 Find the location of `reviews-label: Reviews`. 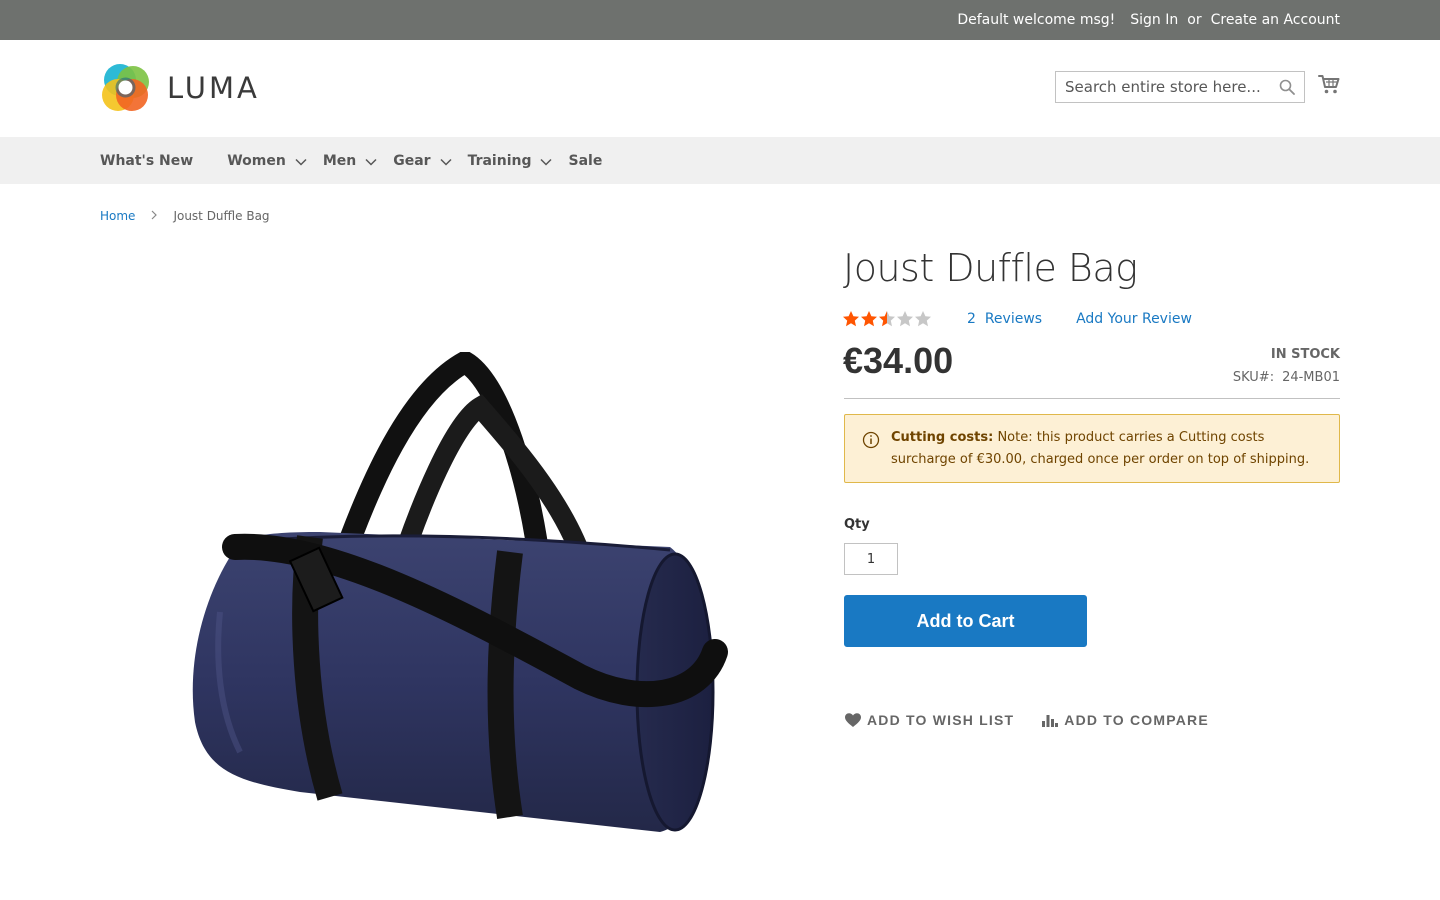

reviews-label: Reviews is located at coordinates (1013, 319).